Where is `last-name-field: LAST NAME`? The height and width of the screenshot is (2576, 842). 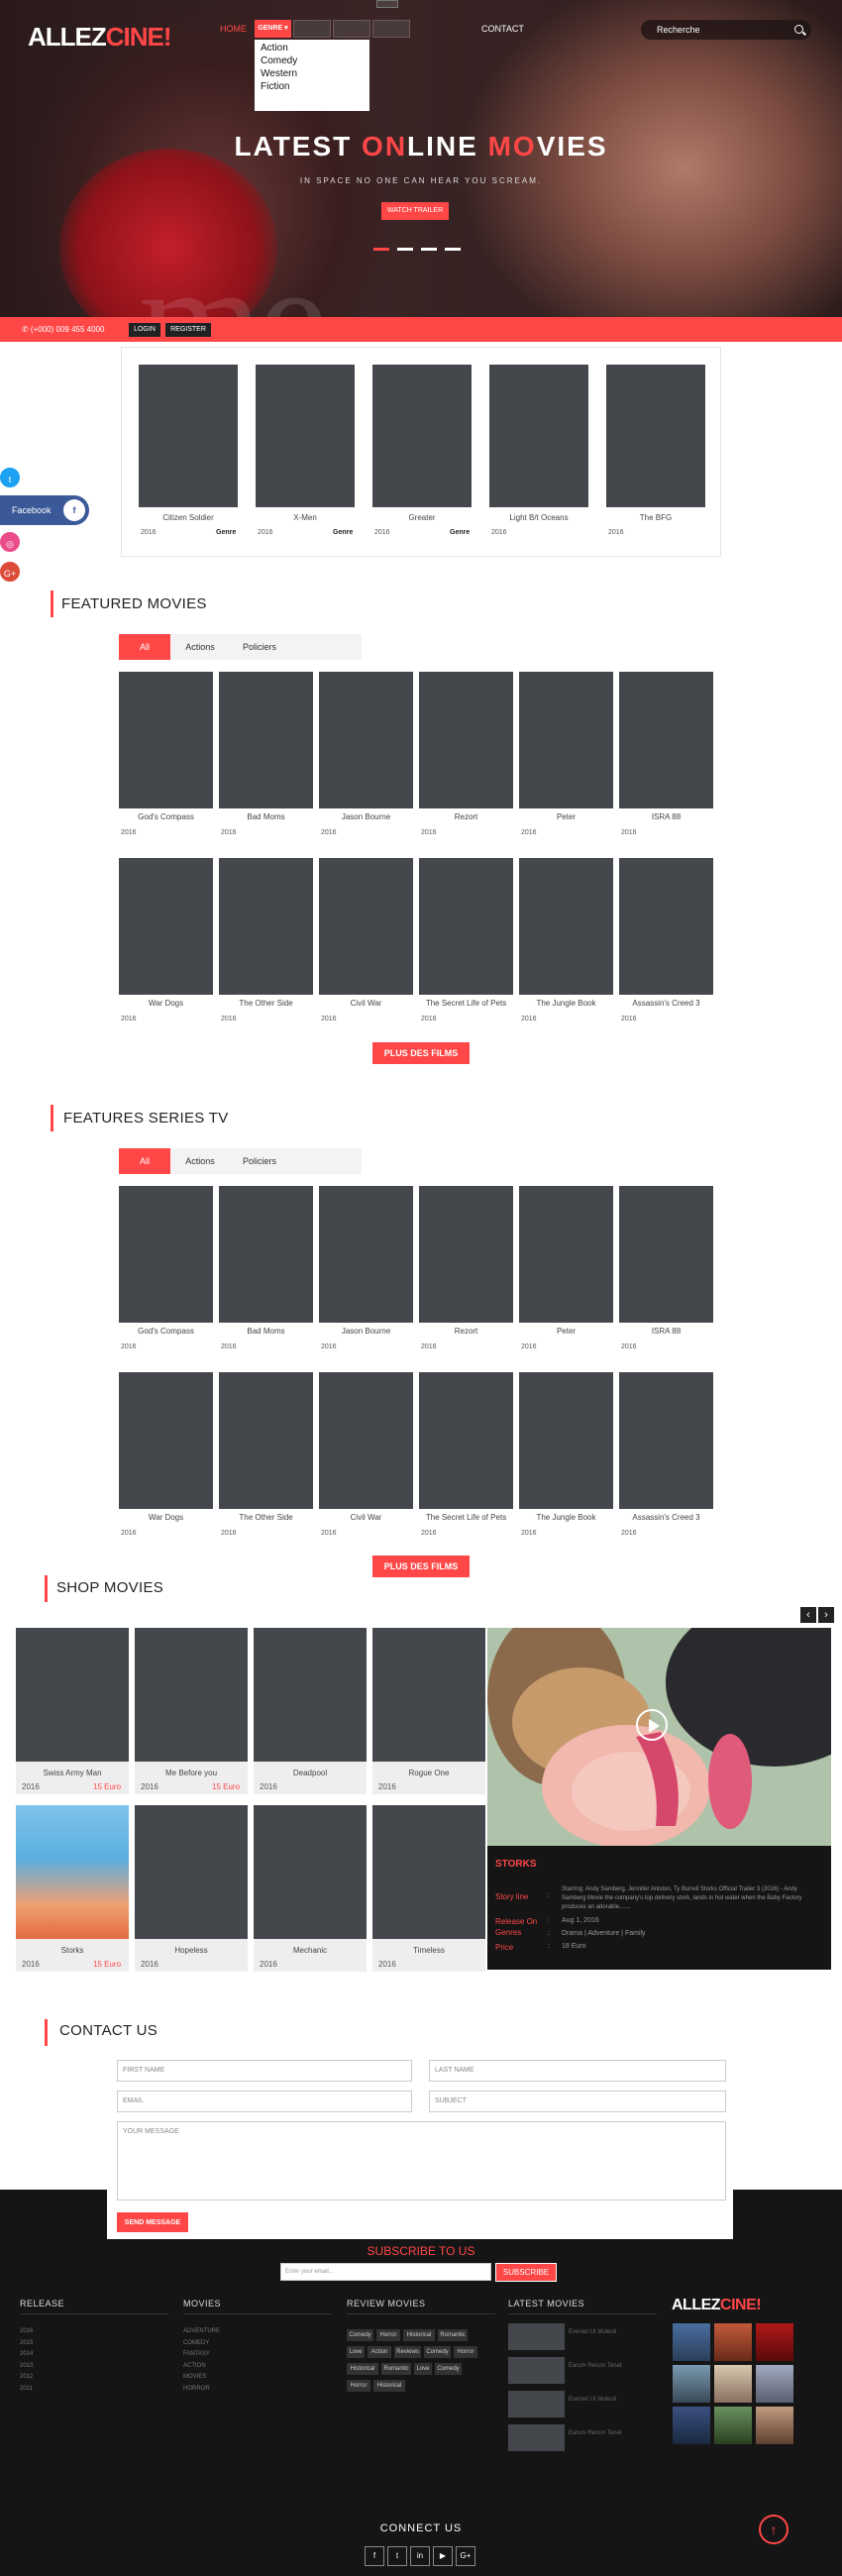
last-name-field: LAST NAME is located at coordinates (577, 2071).